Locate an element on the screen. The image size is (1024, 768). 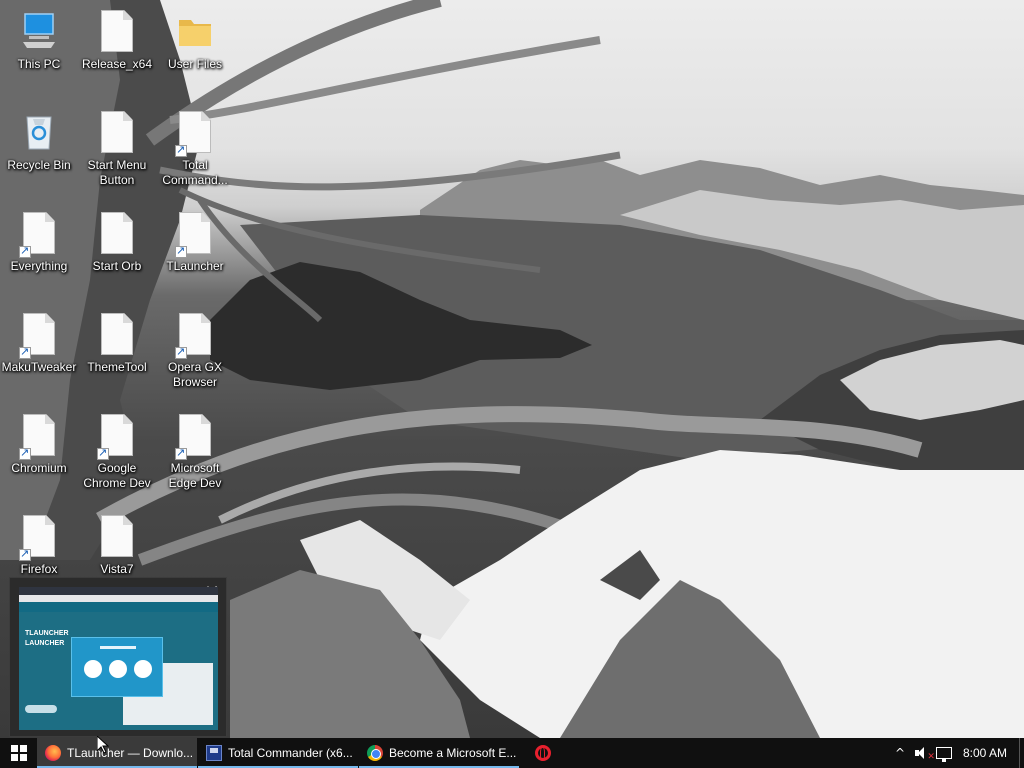
desktop-icon-label: Microsoft Edge Dev is located at coordinates (195, 475).